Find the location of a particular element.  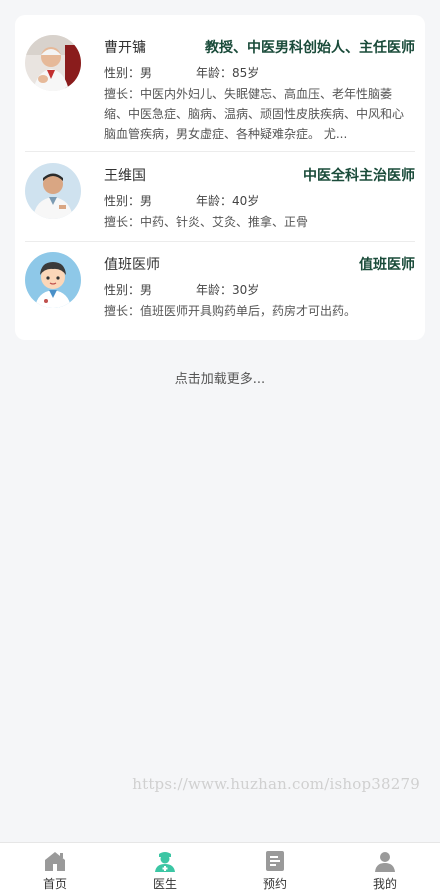

home-icon is located at coordinates (55, 861).